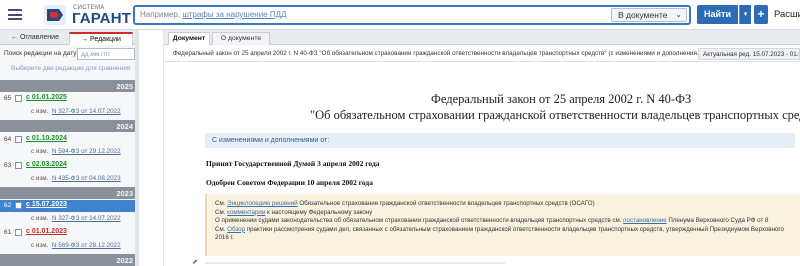 Image resolution: width=800 pixels, height=266 pixels. I want to click on revision-change-link: N 569-ФЗ от 28.12.2022, so click(86, 245).